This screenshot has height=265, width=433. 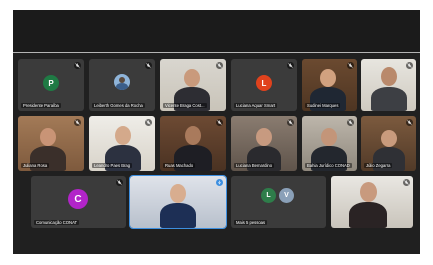 I want to click on participant-tile: L V Mais 5 pessoas, so click(x=278, y=202).